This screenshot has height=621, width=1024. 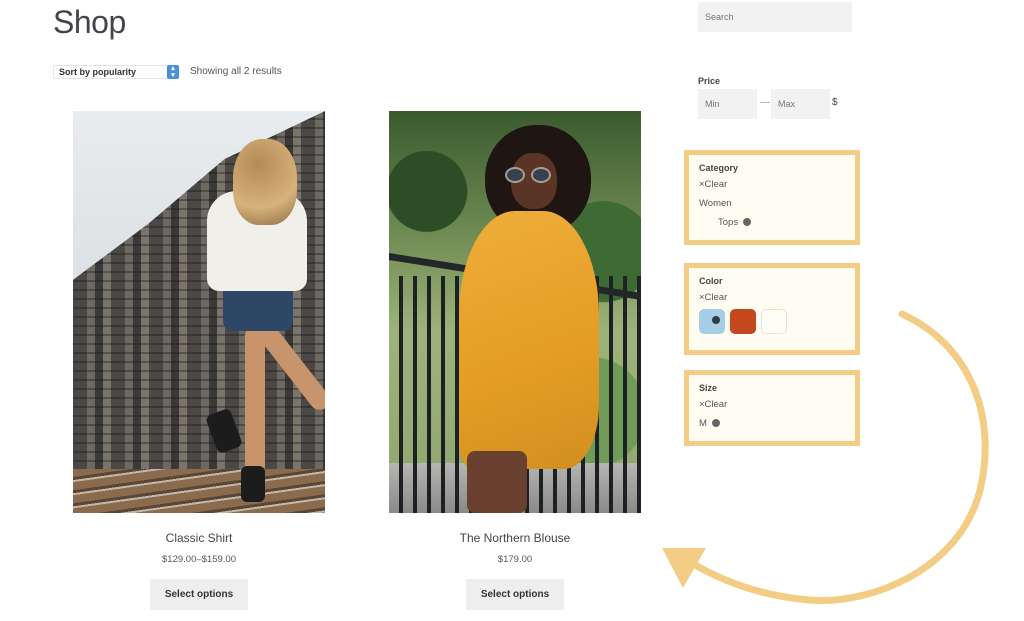 I want to click on category-item-tops: Tops, so click(x=772, y=222).